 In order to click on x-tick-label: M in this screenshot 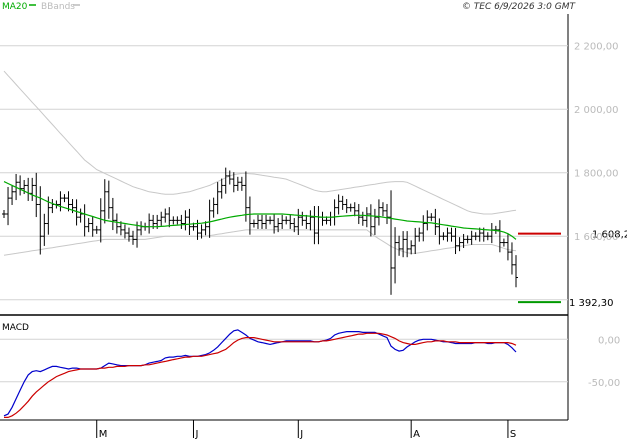, I will do `click(103, 434)`.